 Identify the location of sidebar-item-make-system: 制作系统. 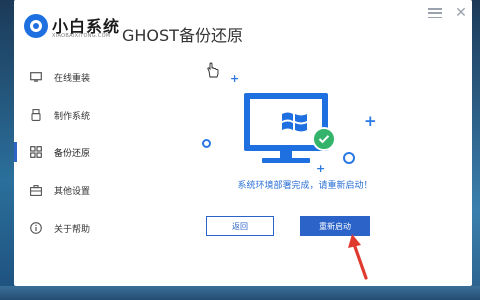
(69, 115).